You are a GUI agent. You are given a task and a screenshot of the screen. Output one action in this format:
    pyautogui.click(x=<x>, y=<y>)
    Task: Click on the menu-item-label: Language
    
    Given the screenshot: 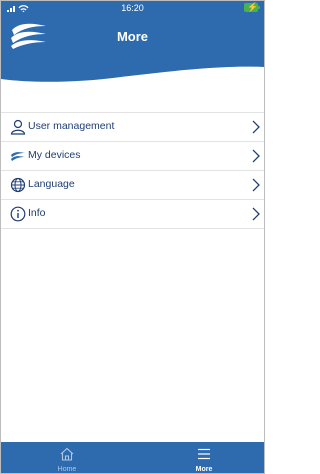 What is the action you would take?
    pyautogui.click(x=51, y=184)
    